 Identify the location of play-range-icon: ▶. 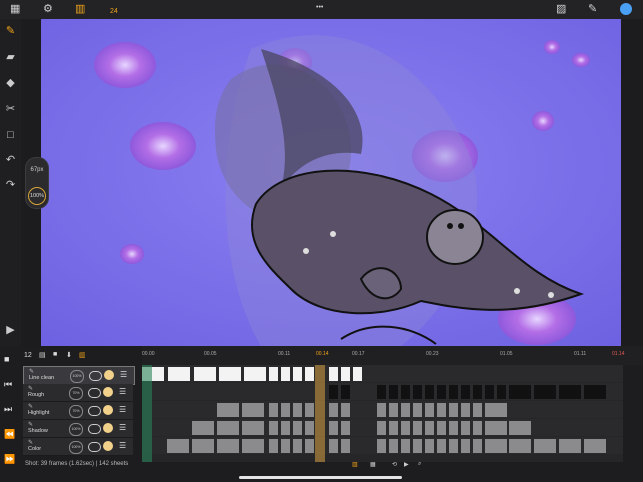
(406, 464).